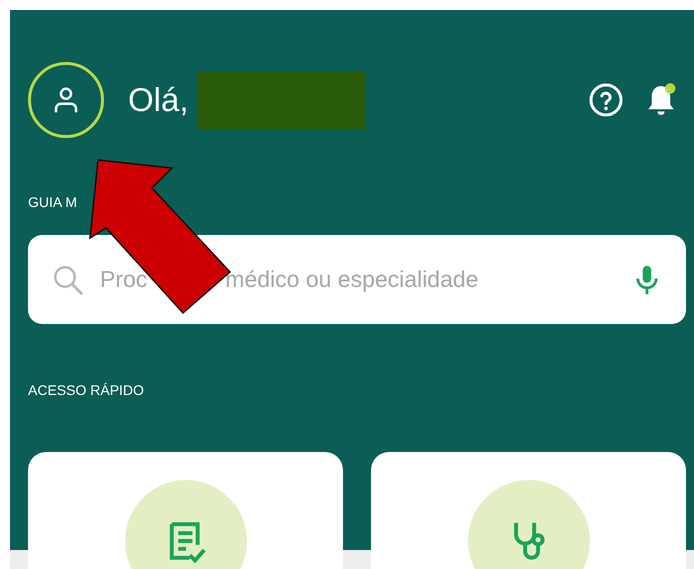 This screenshot has width=694, height=569. Describe the element at coordinates (53, 202) in the screenshot. I see `section-title: GUIA M` at that location.